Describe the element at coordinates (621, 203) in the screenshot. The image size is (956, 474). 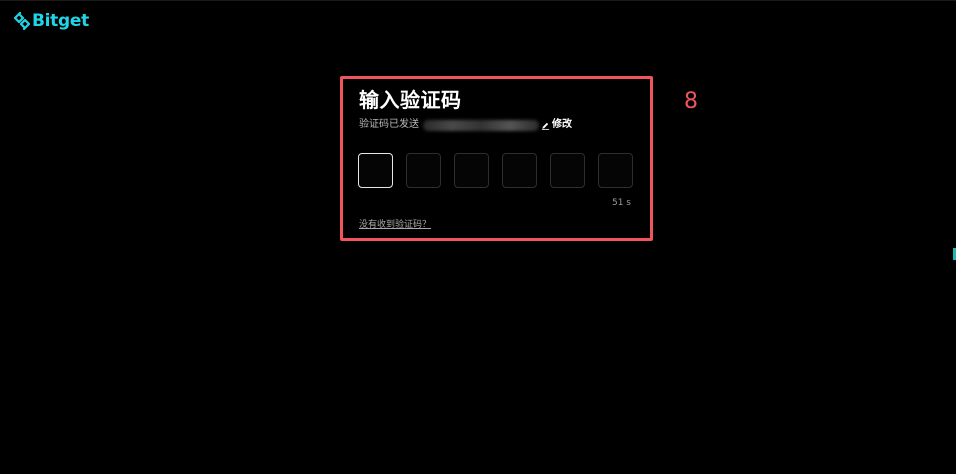
I see `resend-timer: 51 s` at that location.